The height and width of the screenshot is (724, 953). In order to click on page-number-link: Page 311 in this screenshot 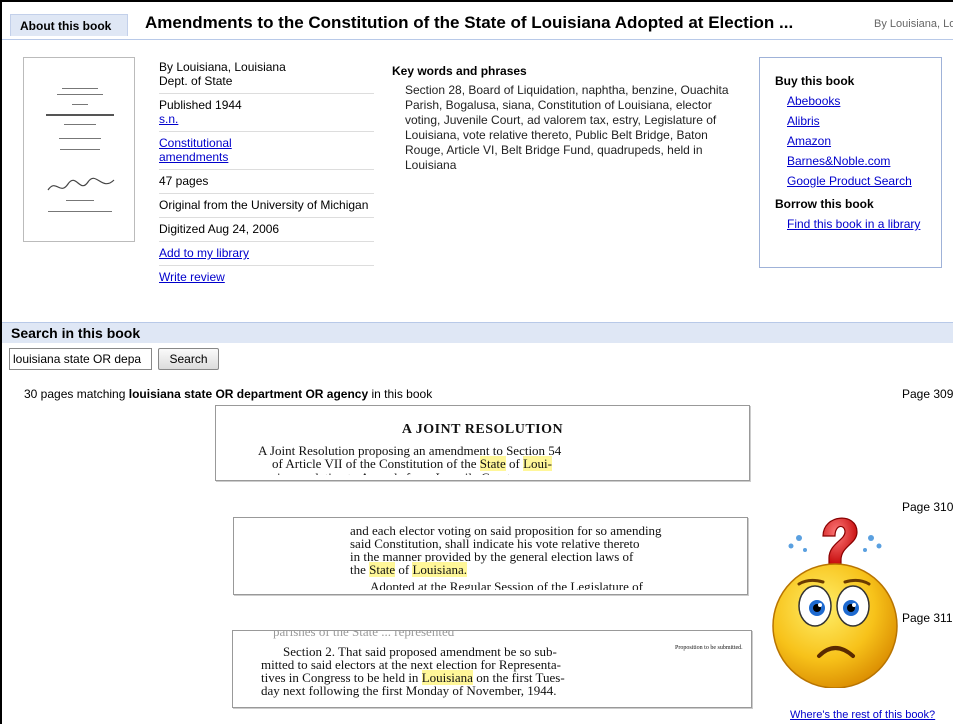, I will do `click(927, 618)`.